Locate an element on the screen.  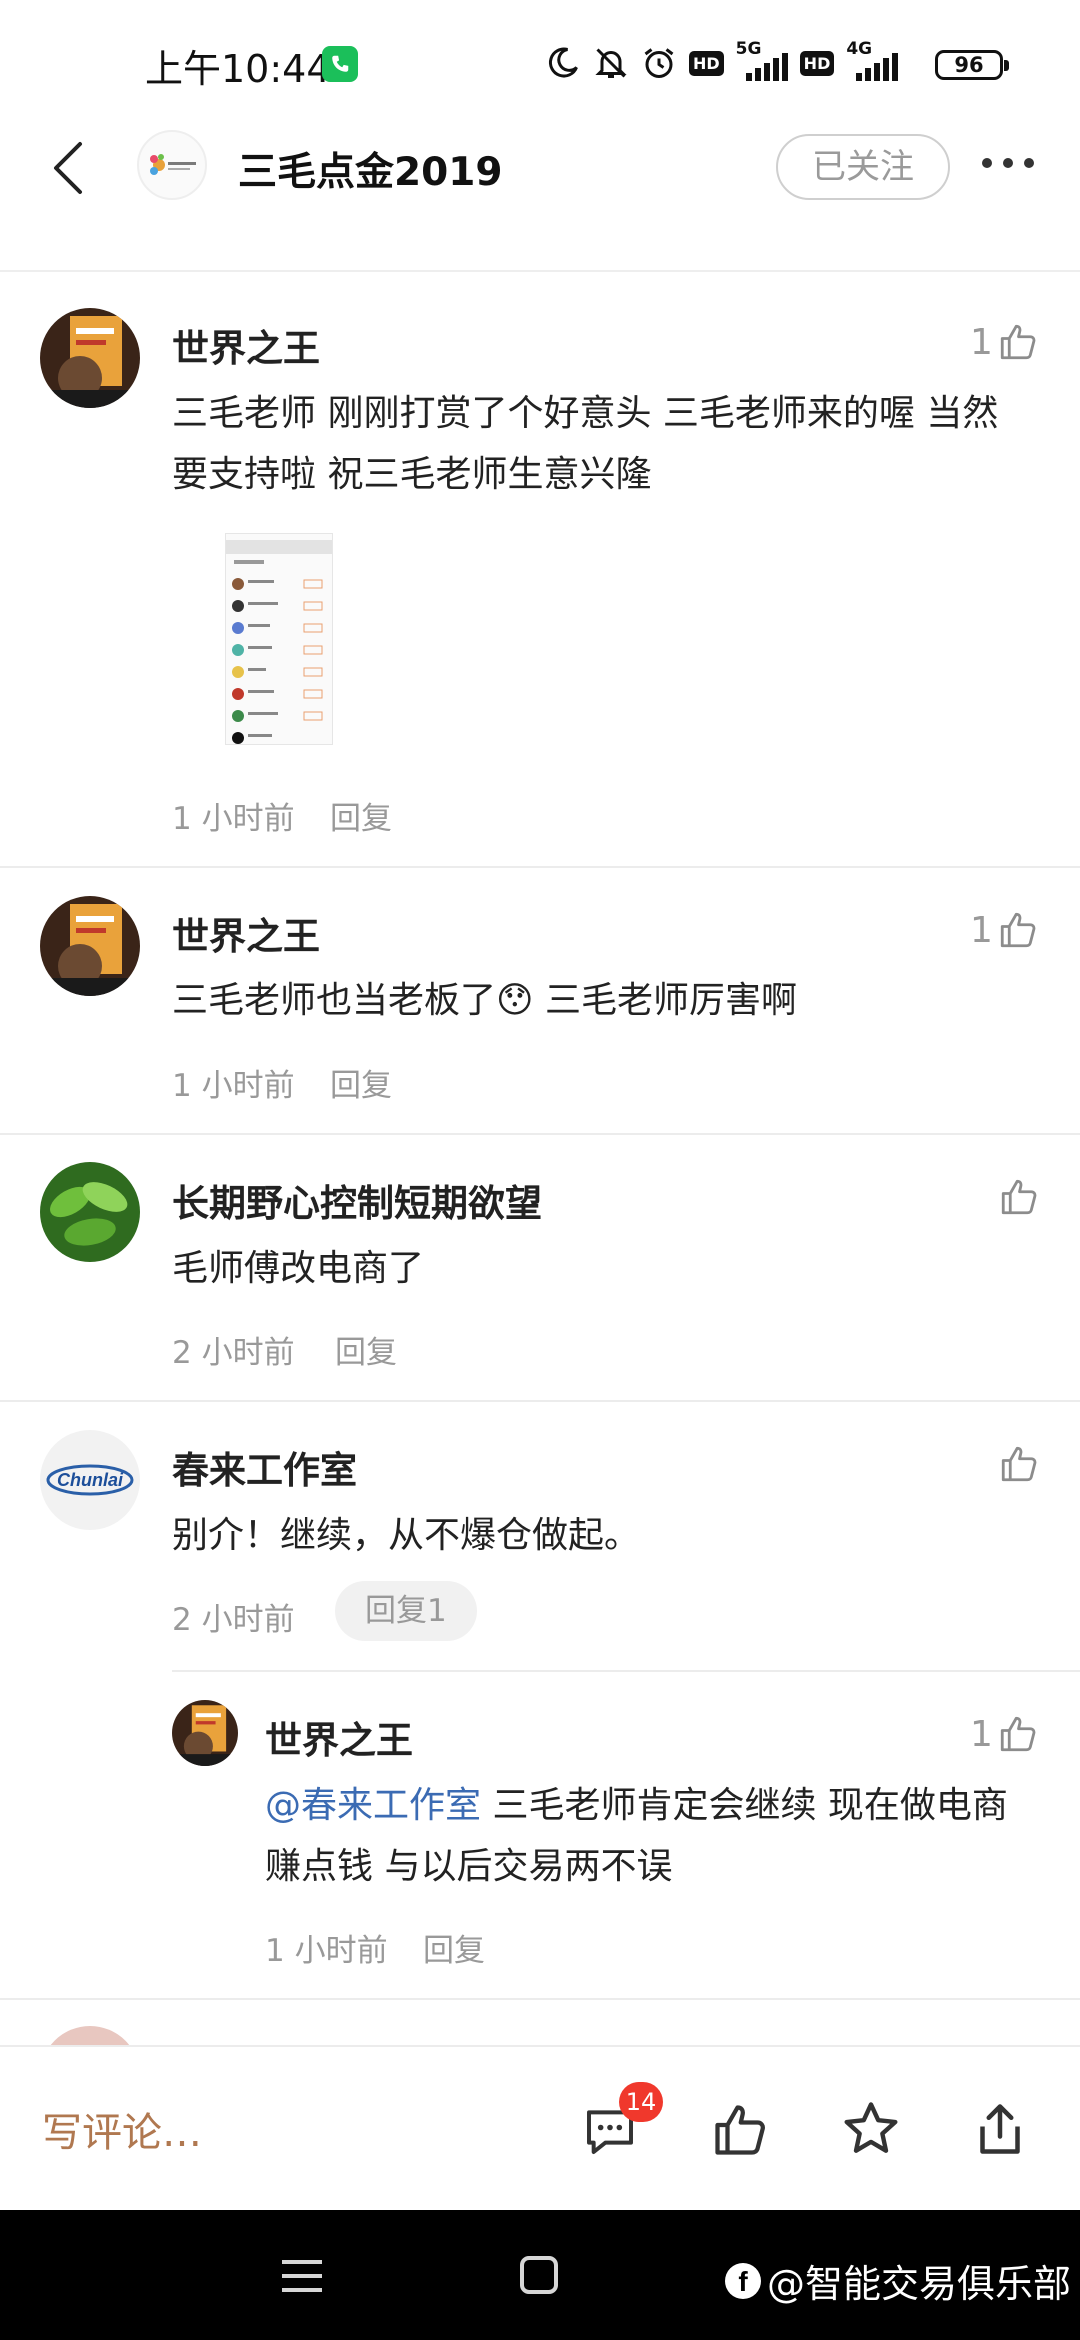
comment-text: 三毛老师 刚刚打赏了个好意头 三毛老师来的喔 当然要支持啦 祝三毛老师生意兴隆 is located at coordinates (585, 444).